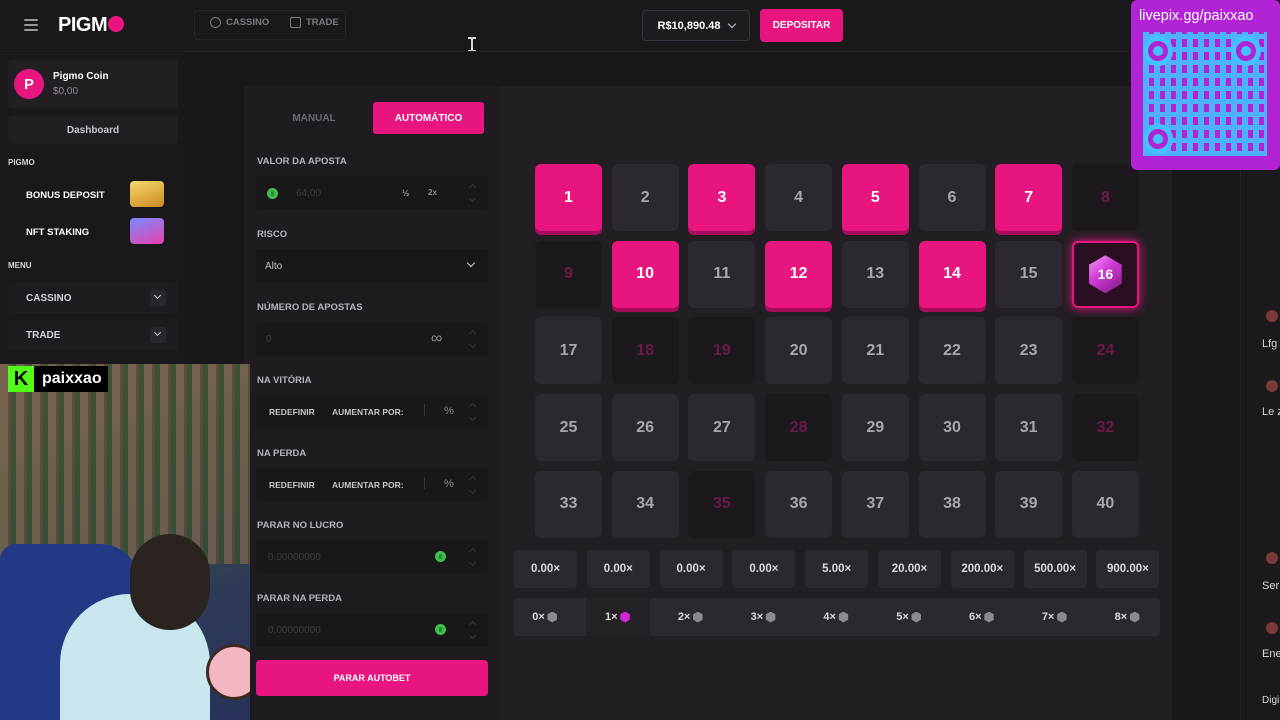 The image size is (1280, 720). Describe the element at coordinates (799, 274) in the screenshot. I see `keno-tile-12: 12` at that location.